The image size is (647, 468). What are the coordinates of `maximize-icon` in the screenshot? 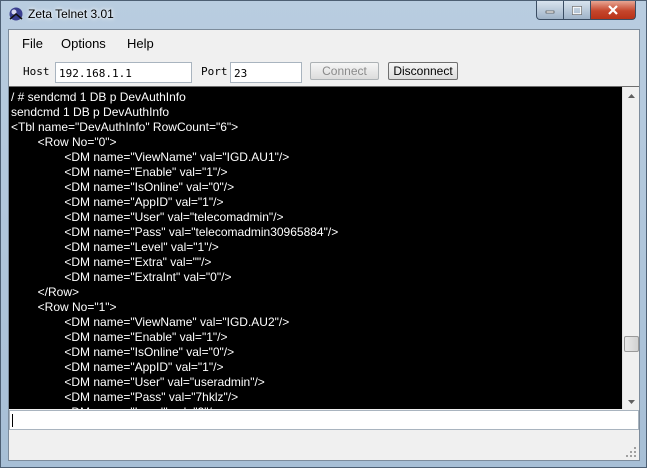 It's located at (577, 10).